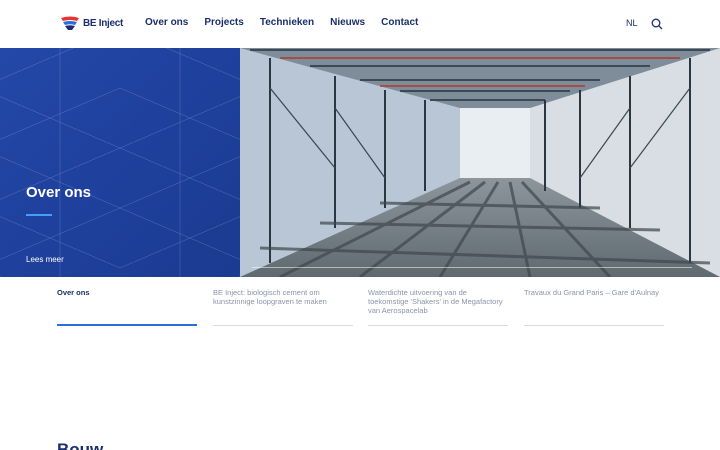 This screenshot has width=720, height=450. I want to click on search-icon, so click(657, 24).